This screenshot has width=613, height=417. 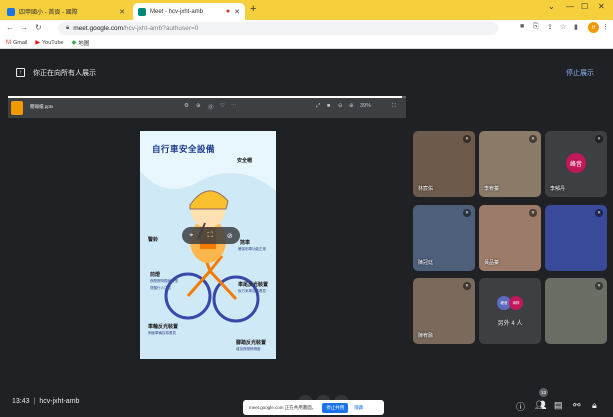 What do you see at coordinates (142, 11) in the screenshot?
I see `meet-favicon-icon` at bounding box center [142, 11].